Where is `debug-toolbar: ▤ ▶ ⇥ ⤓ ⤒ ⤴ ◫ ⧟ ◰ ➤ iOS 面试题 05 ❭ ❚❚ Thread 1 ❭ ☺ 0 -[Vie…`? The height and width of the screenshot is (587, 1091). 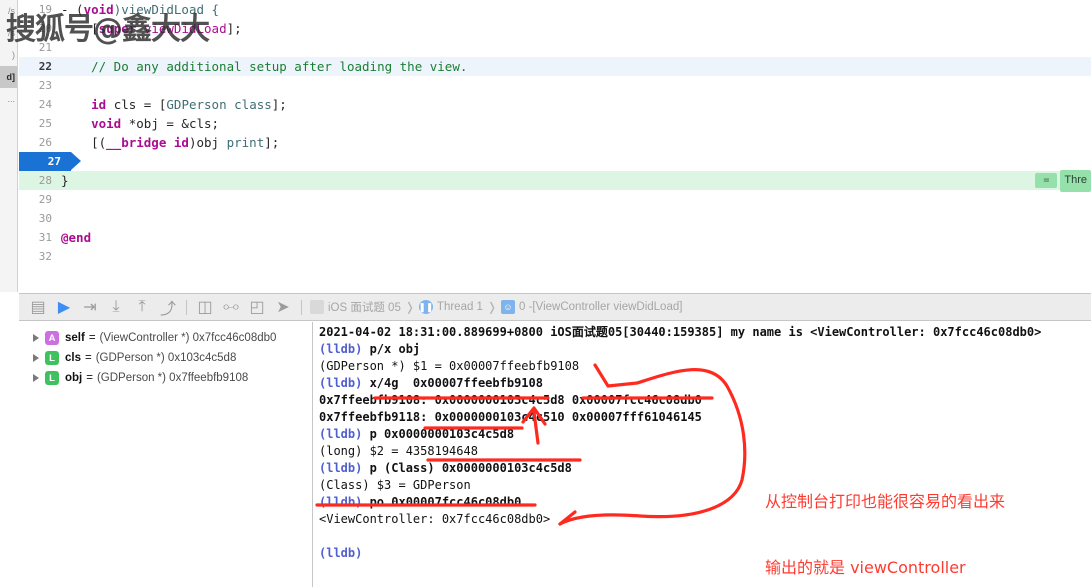
debug-toolbar: ▤ ▶ ⇥ ⤓ ⤒ ⤴ ◫ ⧟ ◰ ➤ iOS 面试题 05 ❭ ❚❚ Thread 1 ❭ ☺ 0 -[Vie… is located at coordinates (555, 307).